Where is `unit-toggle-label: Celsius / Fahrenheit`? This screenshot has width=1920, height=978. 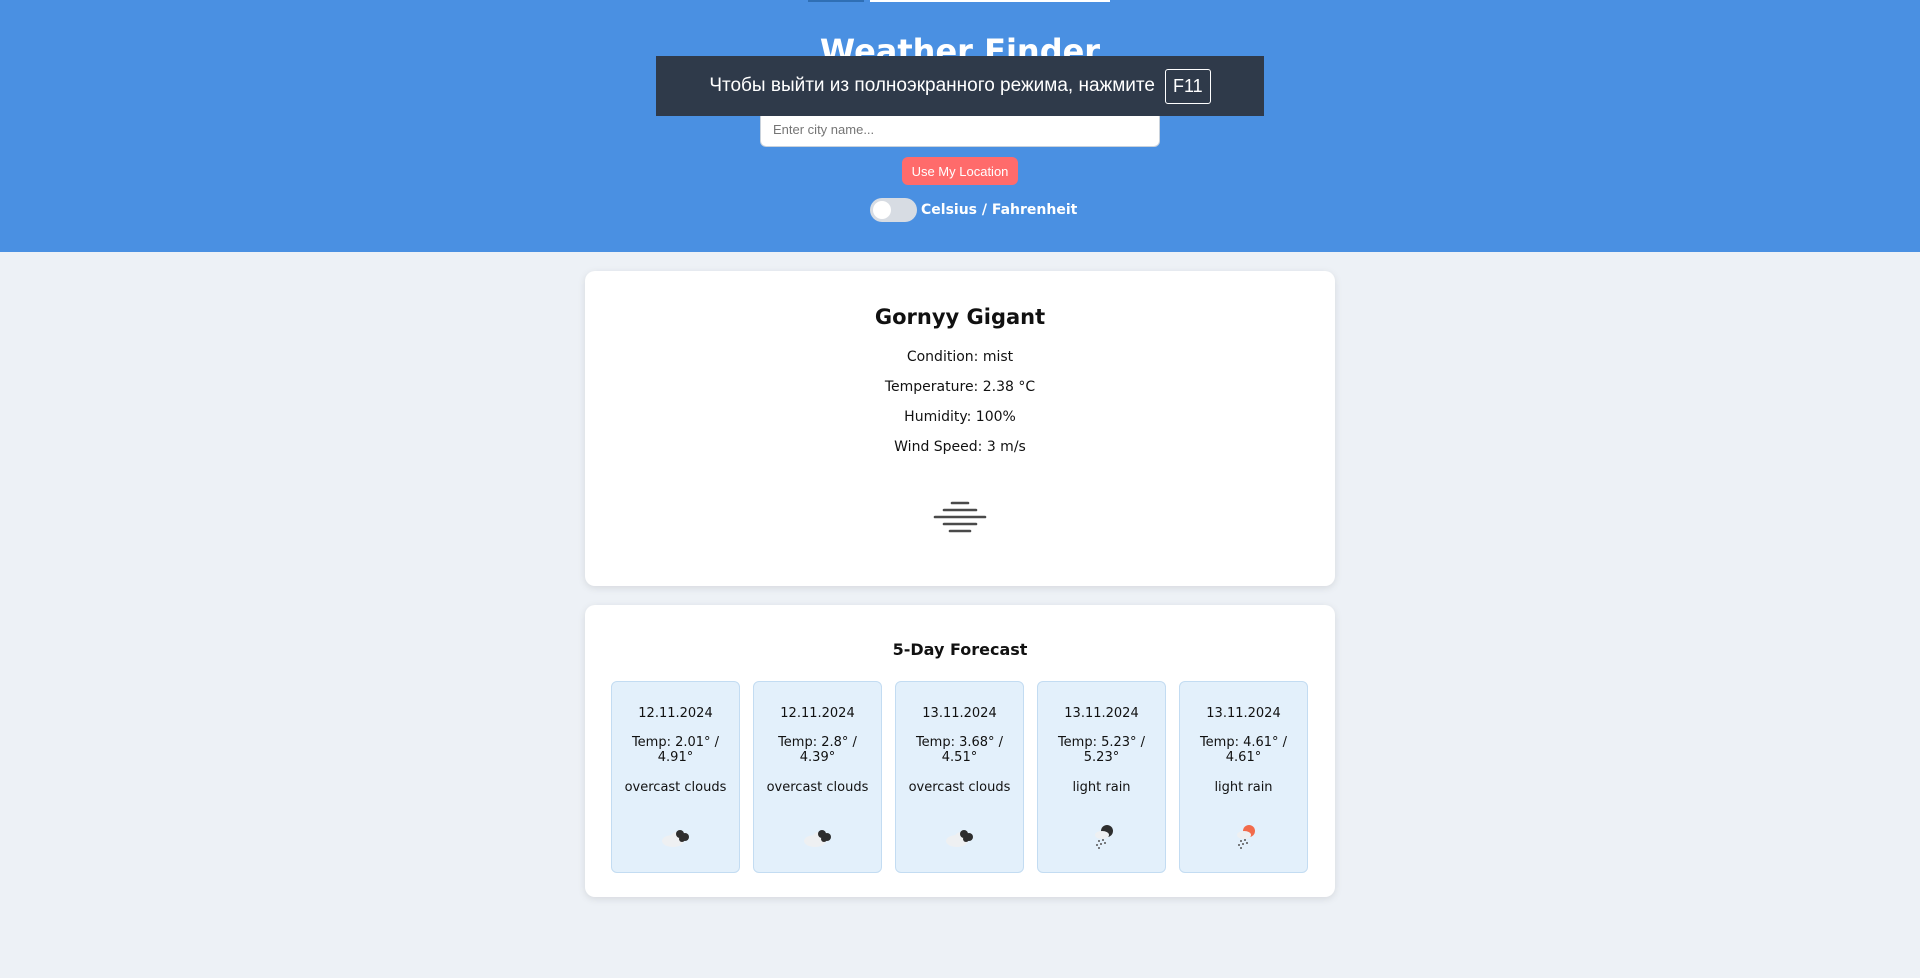 unit-toggle-label: Celsius / Fahrenheit is located at coordinates (999, 210).